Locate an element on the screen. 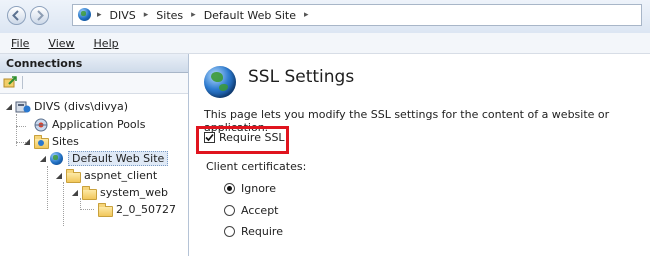 Image resolution: width=650 pixels, height=256 pixels. address-field: ▸ DIVS ▸ Sites ▸ Default Web Site ▸ is located at coordinates (357, 15).